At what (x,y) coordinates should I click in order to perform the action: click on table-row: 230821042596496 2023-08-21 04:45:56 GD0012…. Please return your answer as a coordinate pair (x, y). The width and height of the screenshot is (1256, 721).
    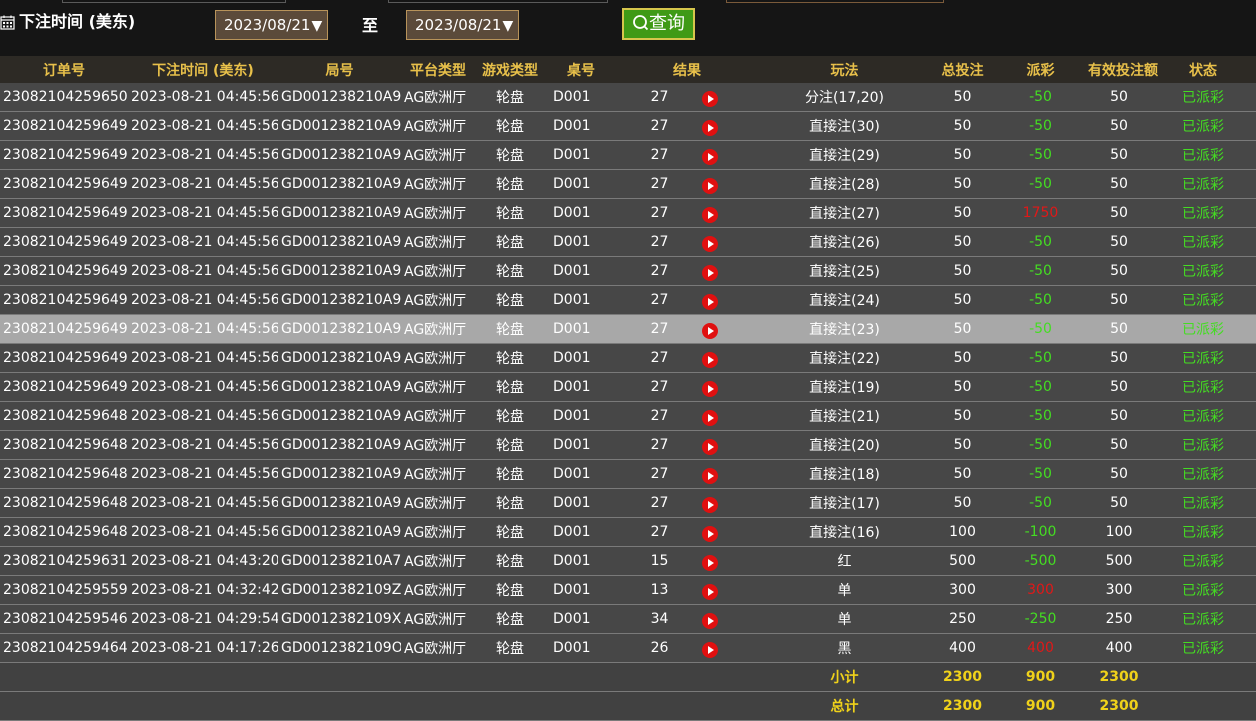
    Looking at the image, I should click on (628, 213).